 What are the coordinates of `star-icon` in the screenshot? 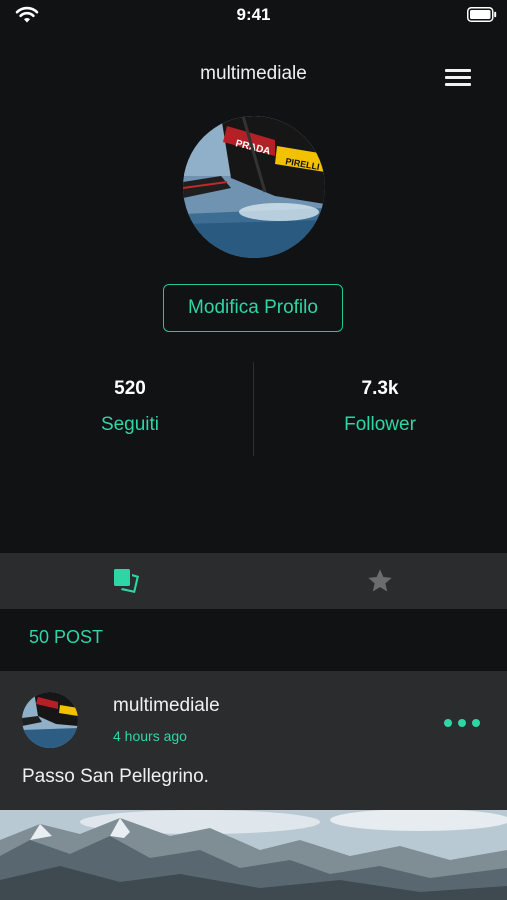 It's located at (380, 580).